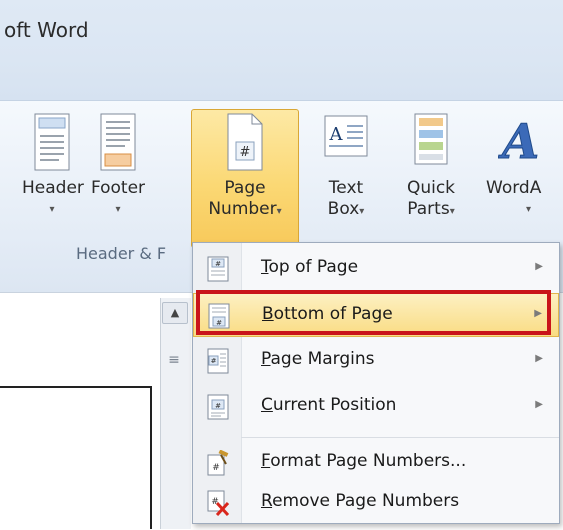  I want to click on menu-item-label: emove Page Numbers, so click(366, 501).